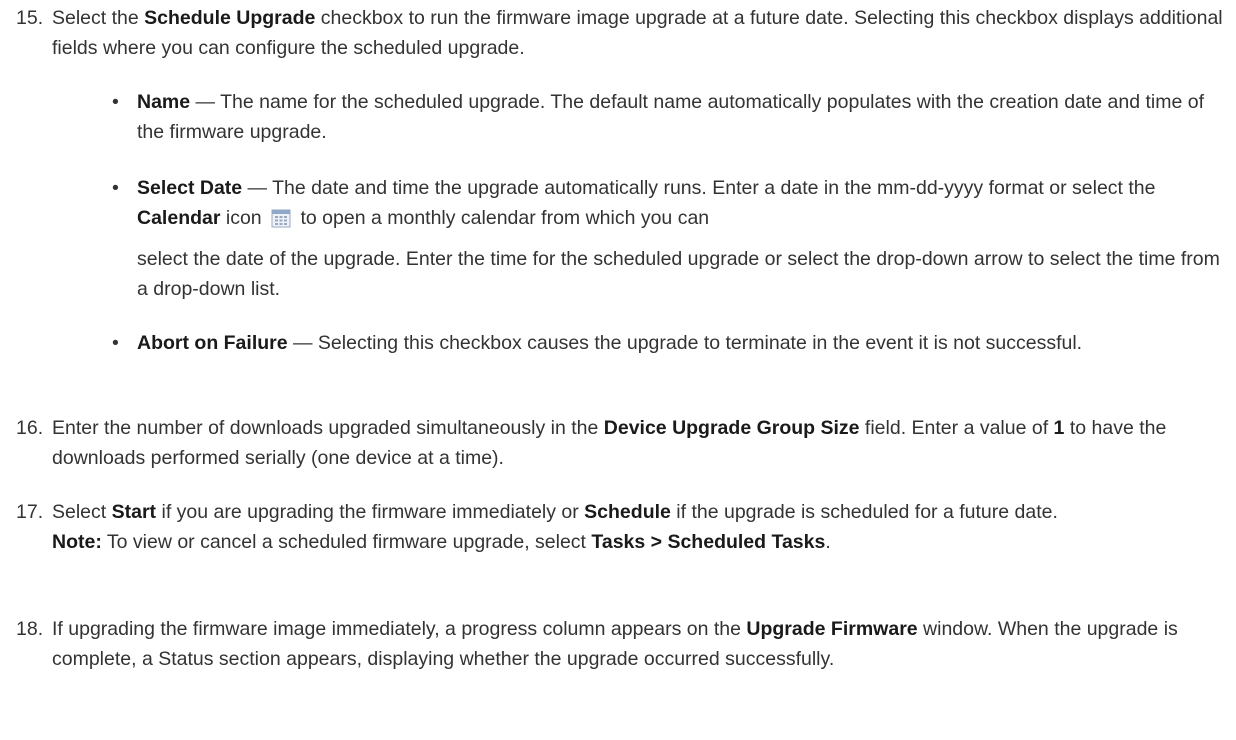  What do you see at coordinates (627, 512) in the screenshot?
I see `ui-term: Schedule` at bounding box center [627, 512].